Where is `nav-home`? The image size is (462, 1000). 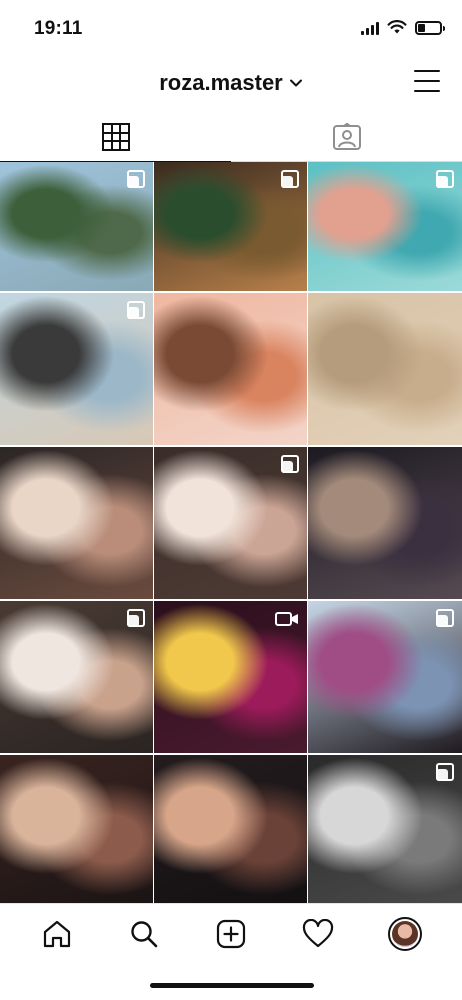
nav-home is located at coordinates (57, 934).